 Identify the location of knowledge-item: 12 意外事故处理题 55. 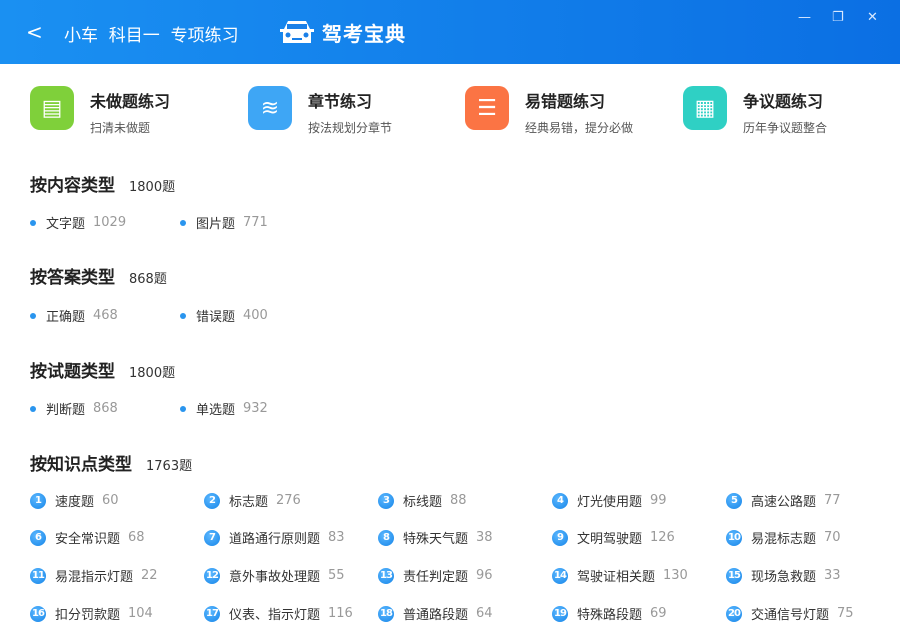
(274, 575).